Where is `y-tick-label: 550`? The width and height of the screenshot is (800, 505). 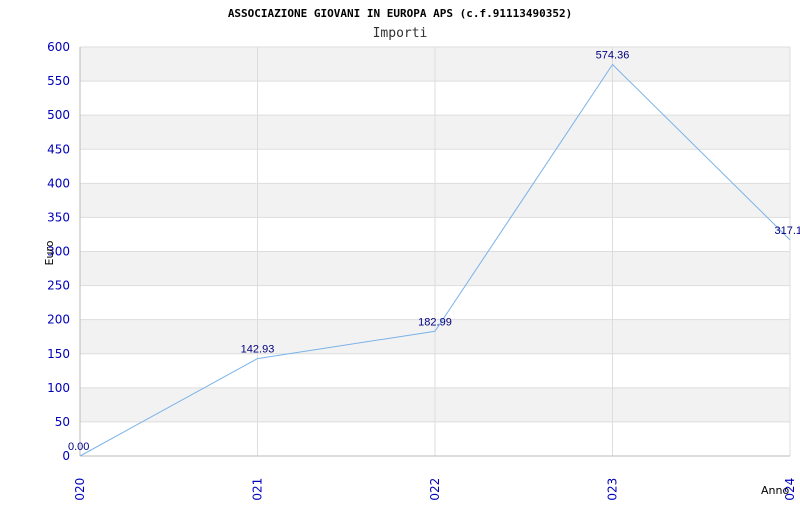
y-tick-label: 550 is located at coordinates (58, 81).